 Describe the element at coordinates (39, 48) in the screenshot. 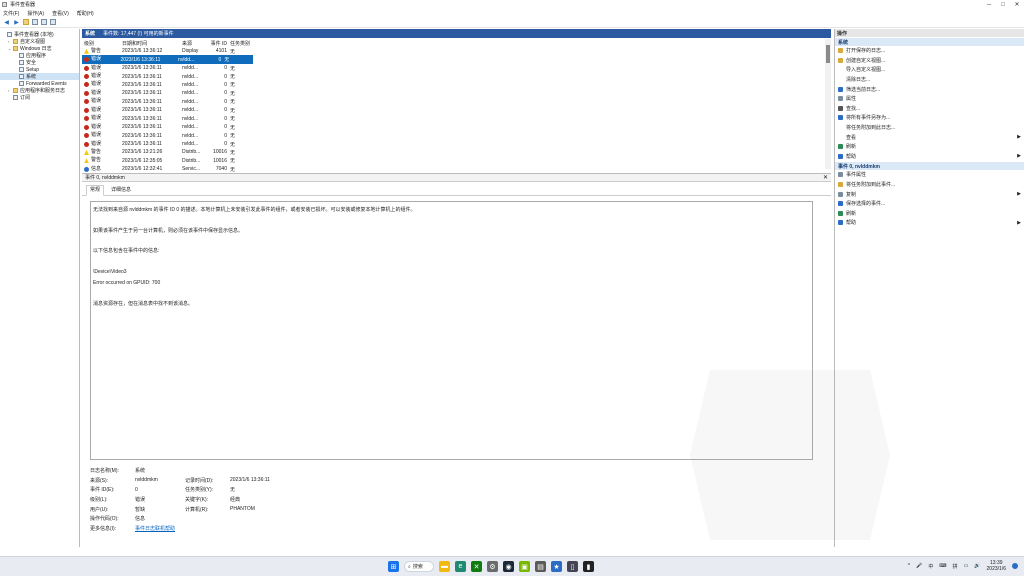

I see `tree-node: ⌄ Windows 日志` at that location.